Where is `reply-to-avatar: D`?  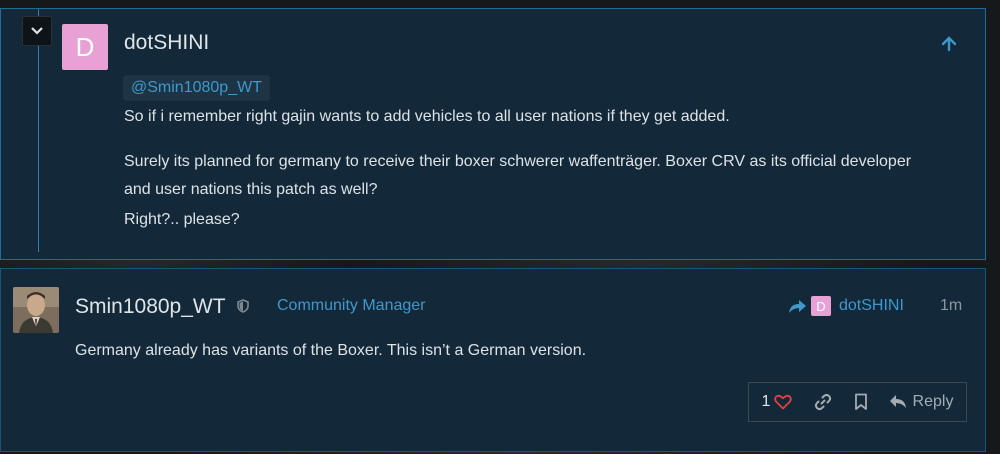
reply-to-avatar: D is located at coordinates (821, 306).